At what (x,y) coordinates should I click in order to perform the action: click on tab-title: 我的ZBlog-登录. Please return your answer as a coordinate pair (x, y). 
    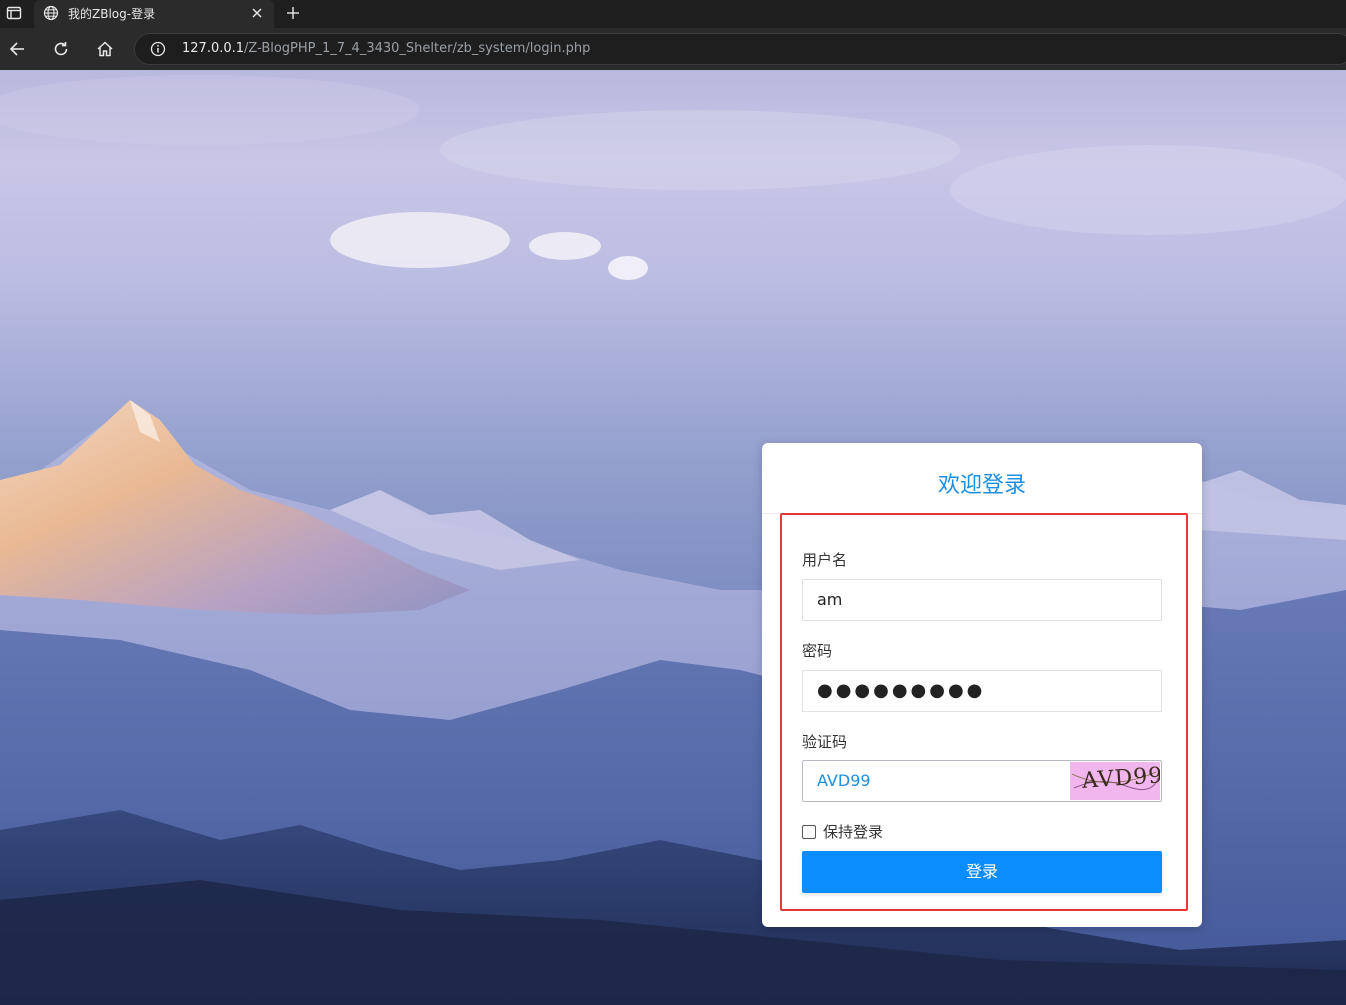
    Looking at the image, I should click on (112, 14).